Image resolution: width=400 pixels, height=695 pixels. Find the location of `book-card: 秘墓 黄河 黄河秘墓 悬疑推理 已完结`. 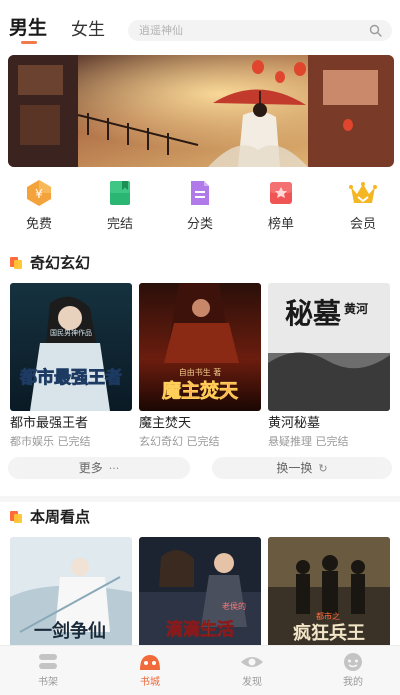

book-card: 秘墓 黄河 黄河秘墓 悬疑推理 已完结 is located at coordinates (329, 366).